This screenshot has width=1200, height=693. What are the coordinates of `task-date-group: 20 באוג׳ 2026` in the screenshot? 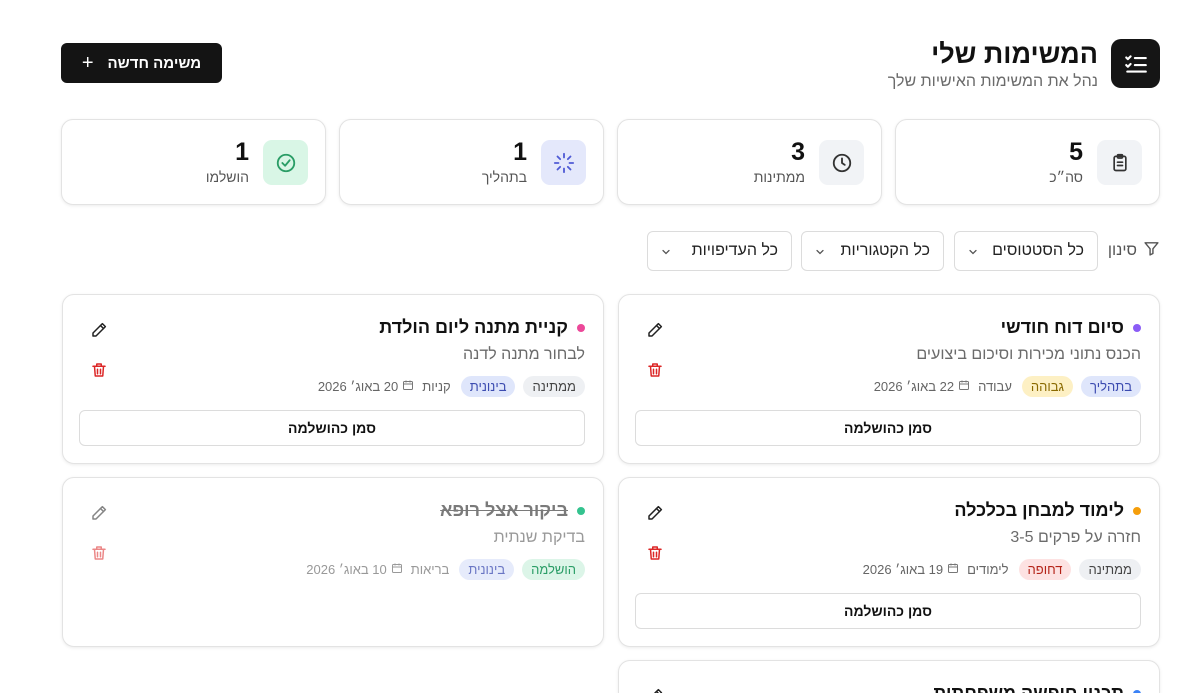 It's located at (366, 386).